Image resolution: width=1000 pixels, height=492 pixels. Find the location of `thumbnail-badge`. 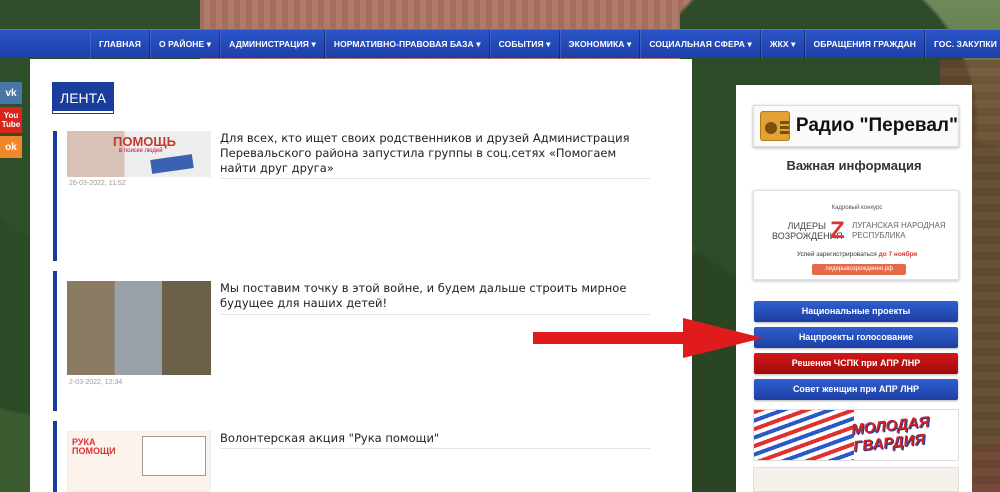

thumbnail-badge is located at coordinates (172, 164).